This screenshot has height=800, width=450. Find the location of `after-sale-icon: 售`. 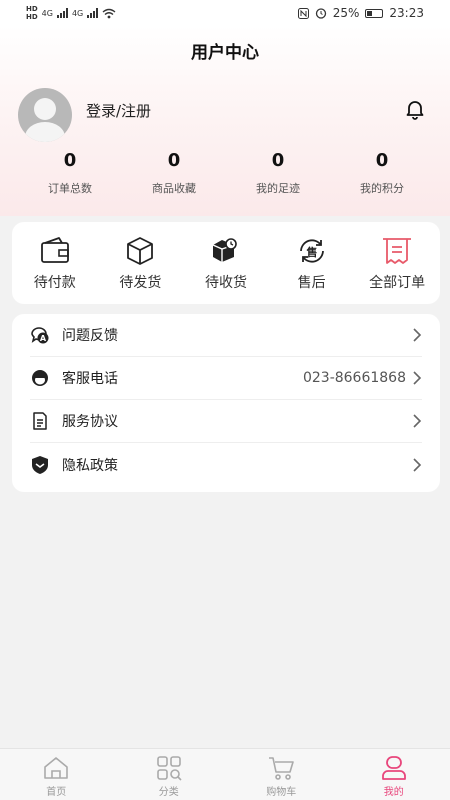

after-sale-icon: 售 is located at coordinates (311, 251).